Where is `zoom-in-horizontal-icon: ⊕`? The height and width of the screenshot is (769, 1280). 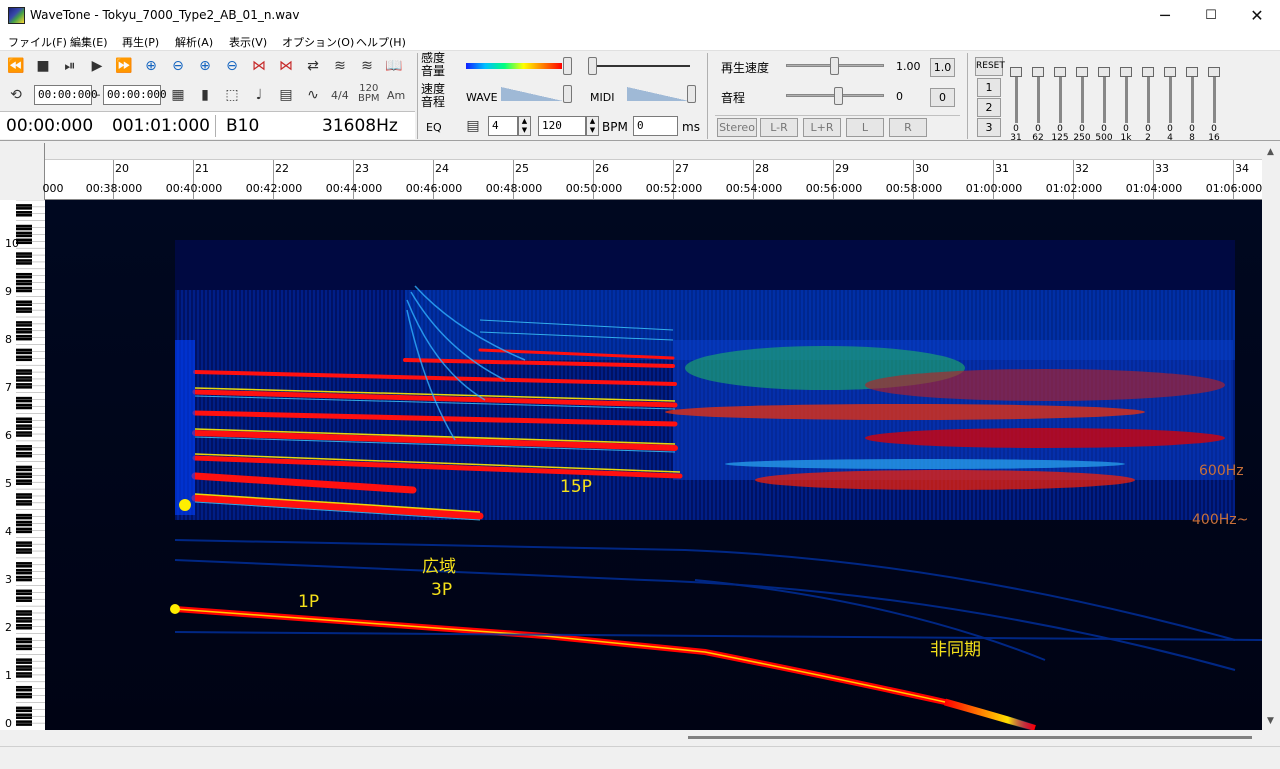 zoom-in-horizontal-icon: ⊕ is located at coordinates (151, 66).